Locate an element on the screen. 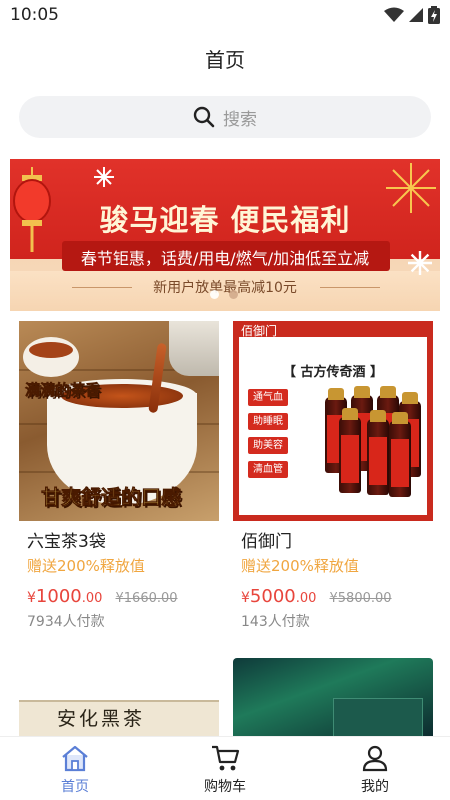  product-price-row: ¥5000.00 ¥5800.00 is located at coordinates (316, 596).